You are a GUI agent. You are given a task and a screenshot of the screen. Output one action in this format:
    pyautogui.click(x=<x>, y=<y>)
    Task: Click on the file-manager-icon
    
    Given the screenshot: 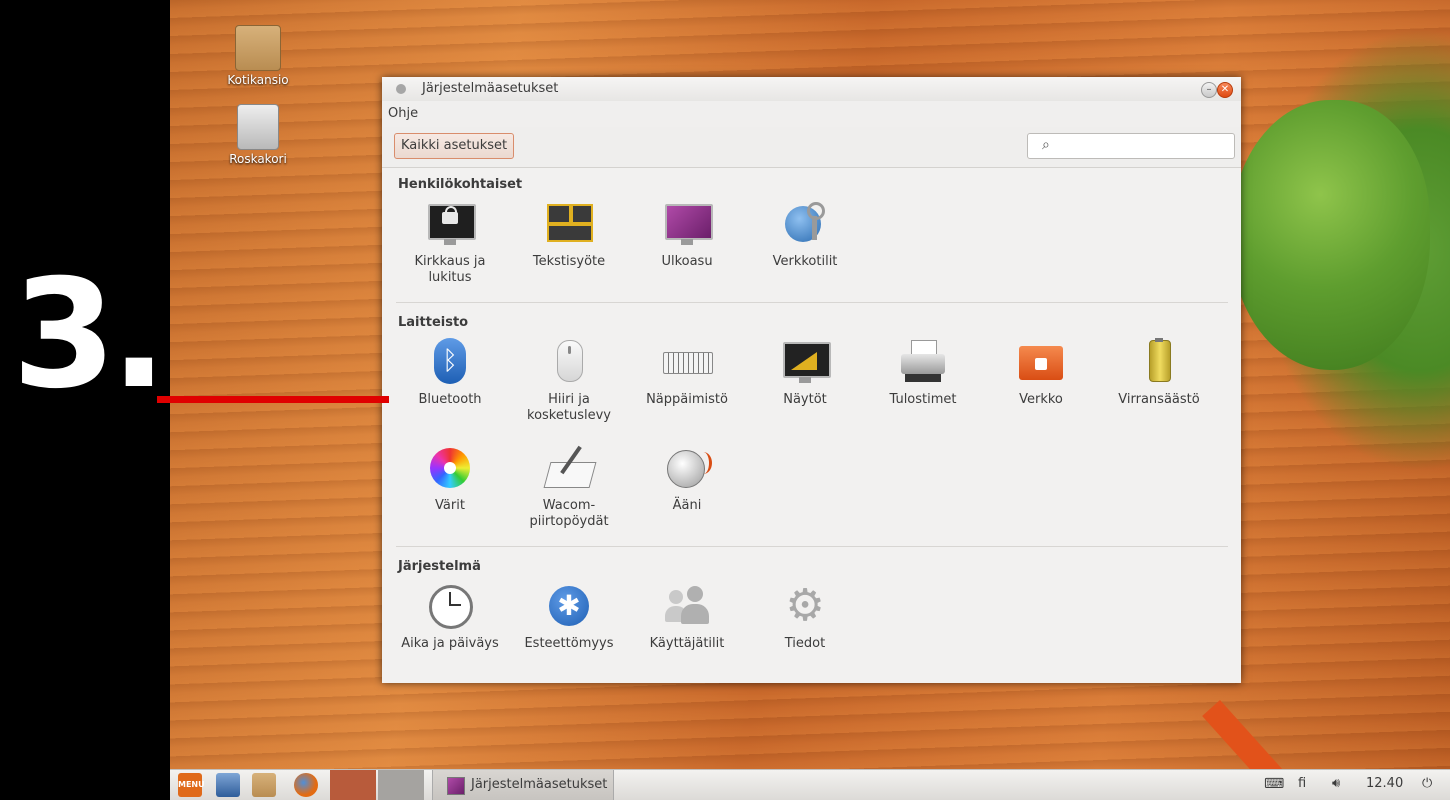 What is the action you would take?
    pyautogui.click(x=264, y=785)
    